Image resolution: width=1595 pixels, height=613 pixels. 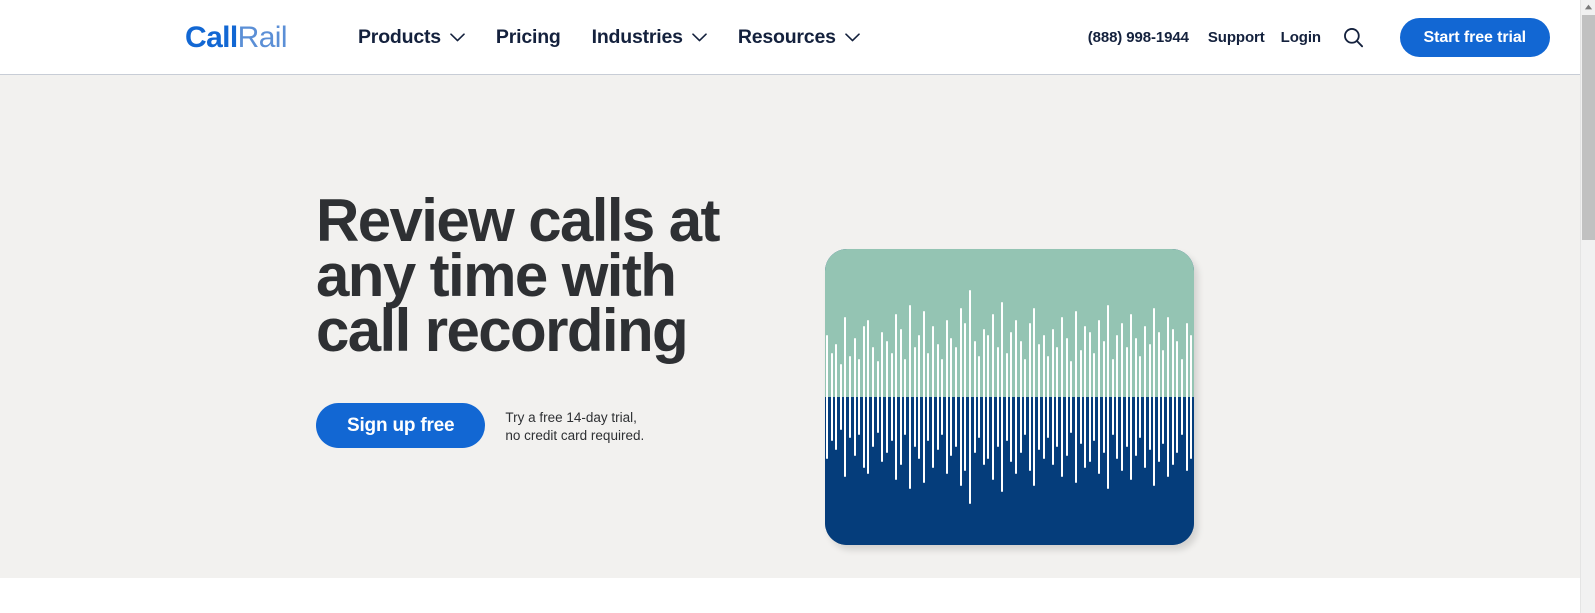 What do you see at coordinates (799, 37) in the screenshot?
I see `nav-item-resources: Resources` at bounding box center [799, 37].